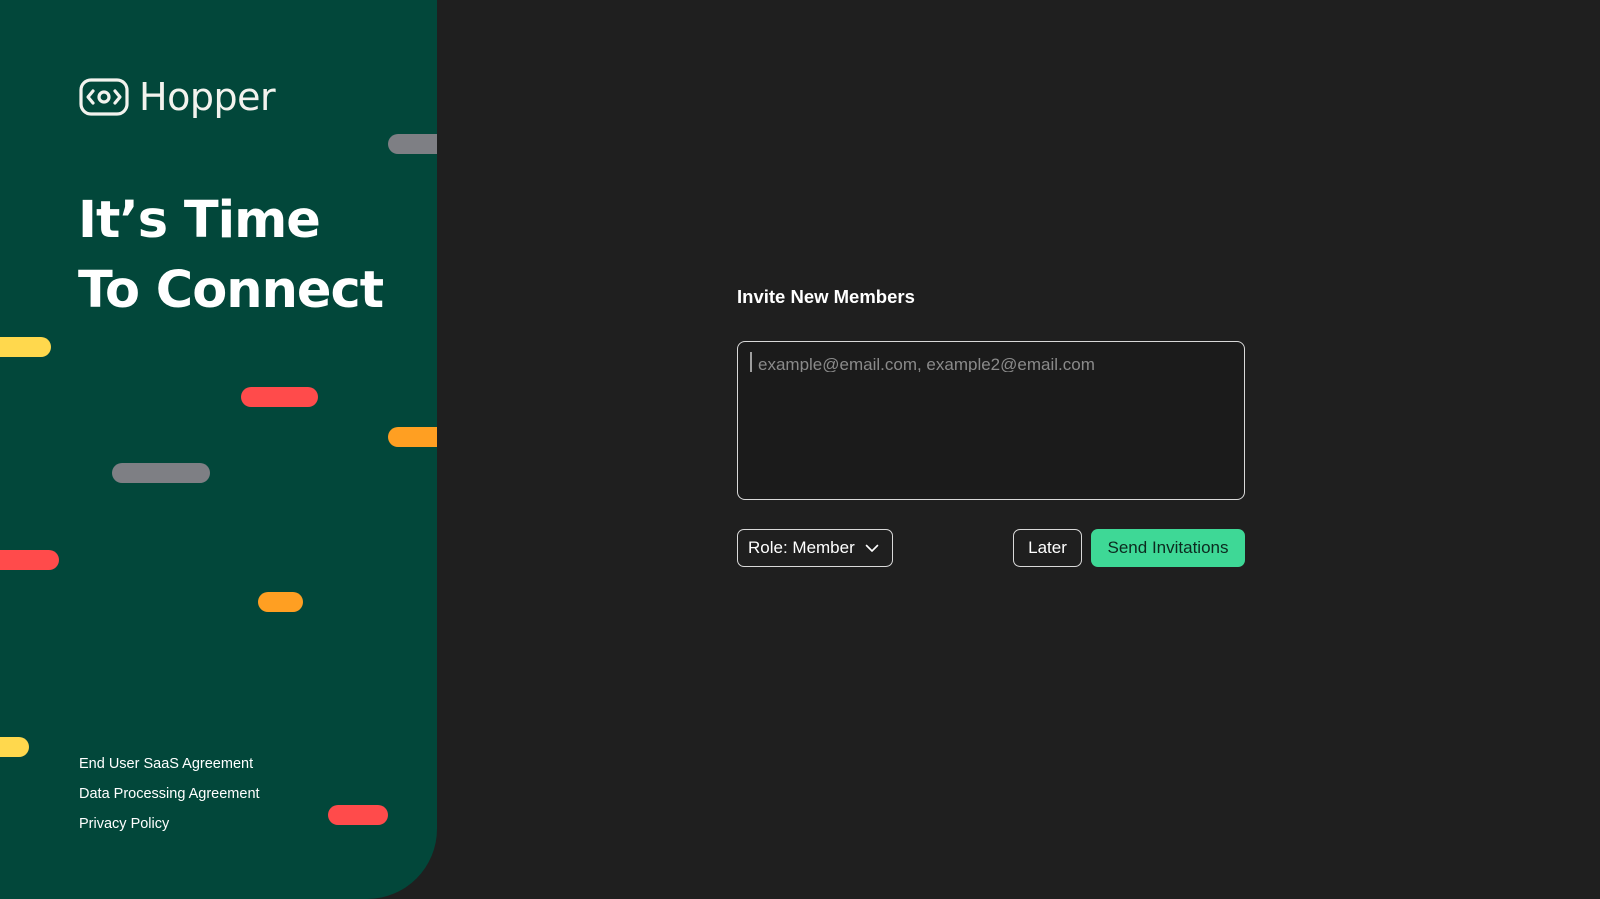 The image size is (1600, 899). Describe the element at coordinates (104, 97) in the screenshot. I see `hopper-logo-icon` at that location.